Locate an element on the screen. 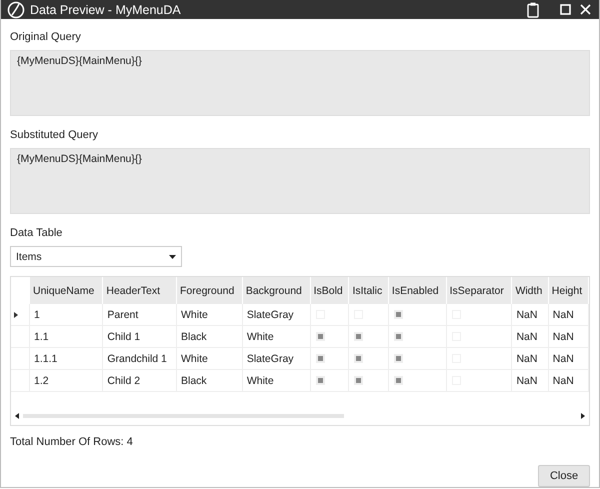 This screenshot has width=600, height=489. column-header: IsBold is located at coordinates (329, 290).